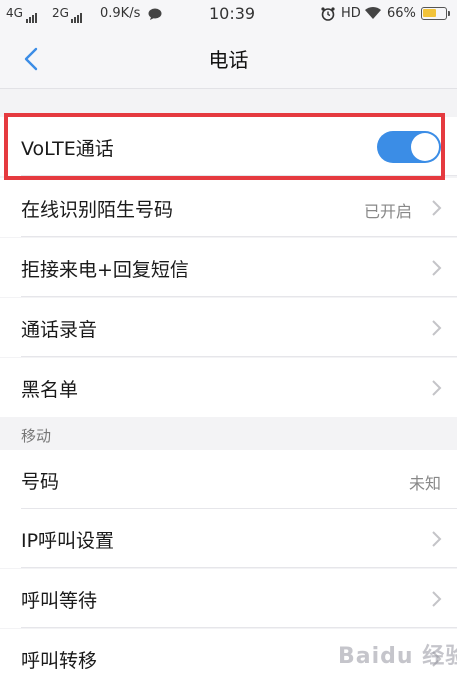 The width and height of the screenshot is (457, 688). What do you see at coordinates (397, 656) in the screenshot?
I see `baidu-watermark: Baidu 经验` at bounding box center [397, 656].